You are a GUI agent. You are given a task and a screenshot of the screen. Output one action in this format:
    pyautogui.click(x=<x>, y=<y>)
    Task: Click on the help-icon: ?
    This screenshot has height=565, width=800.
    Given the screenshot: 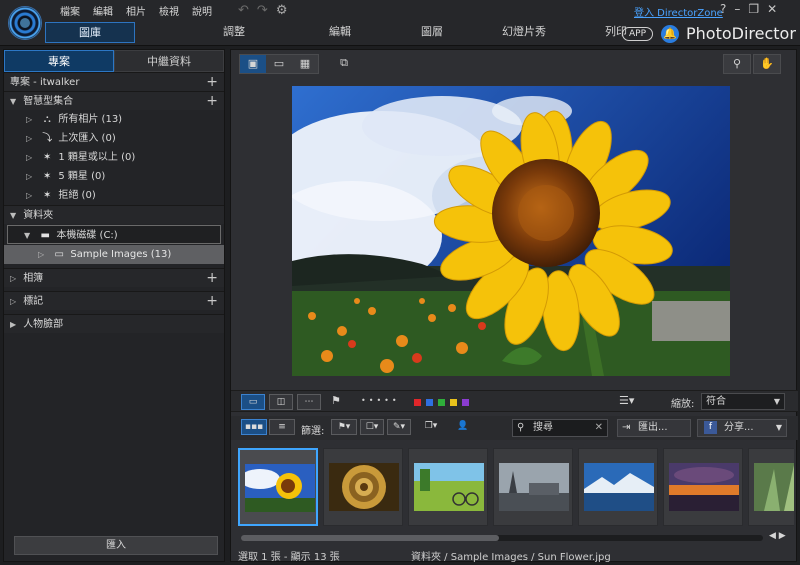 What is the action you would take?
    pyautogui.click(x=723, y=9)
    